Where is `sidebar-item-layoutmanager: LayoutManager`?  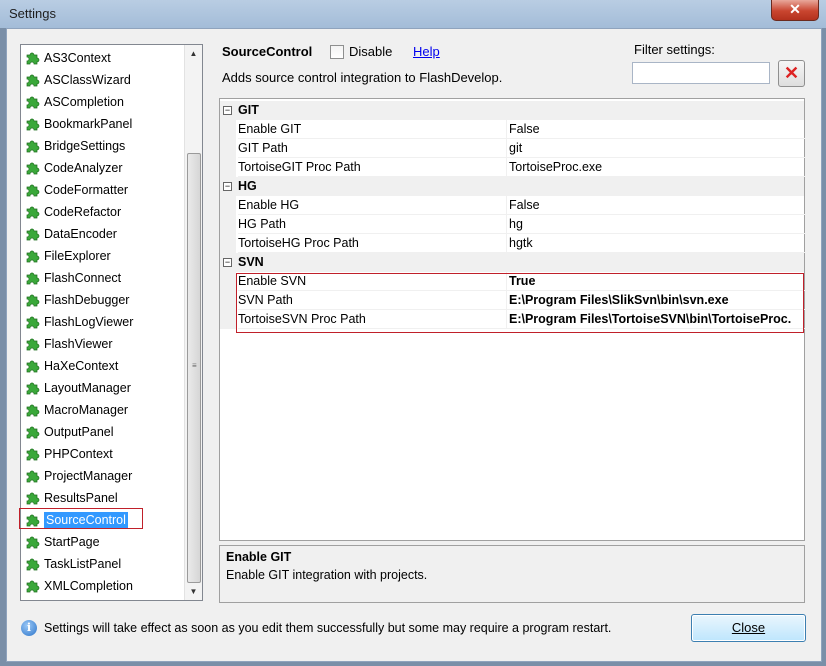 sidebar-item-layoutmanager: LayoutManager is located at coordinates (104, 388).